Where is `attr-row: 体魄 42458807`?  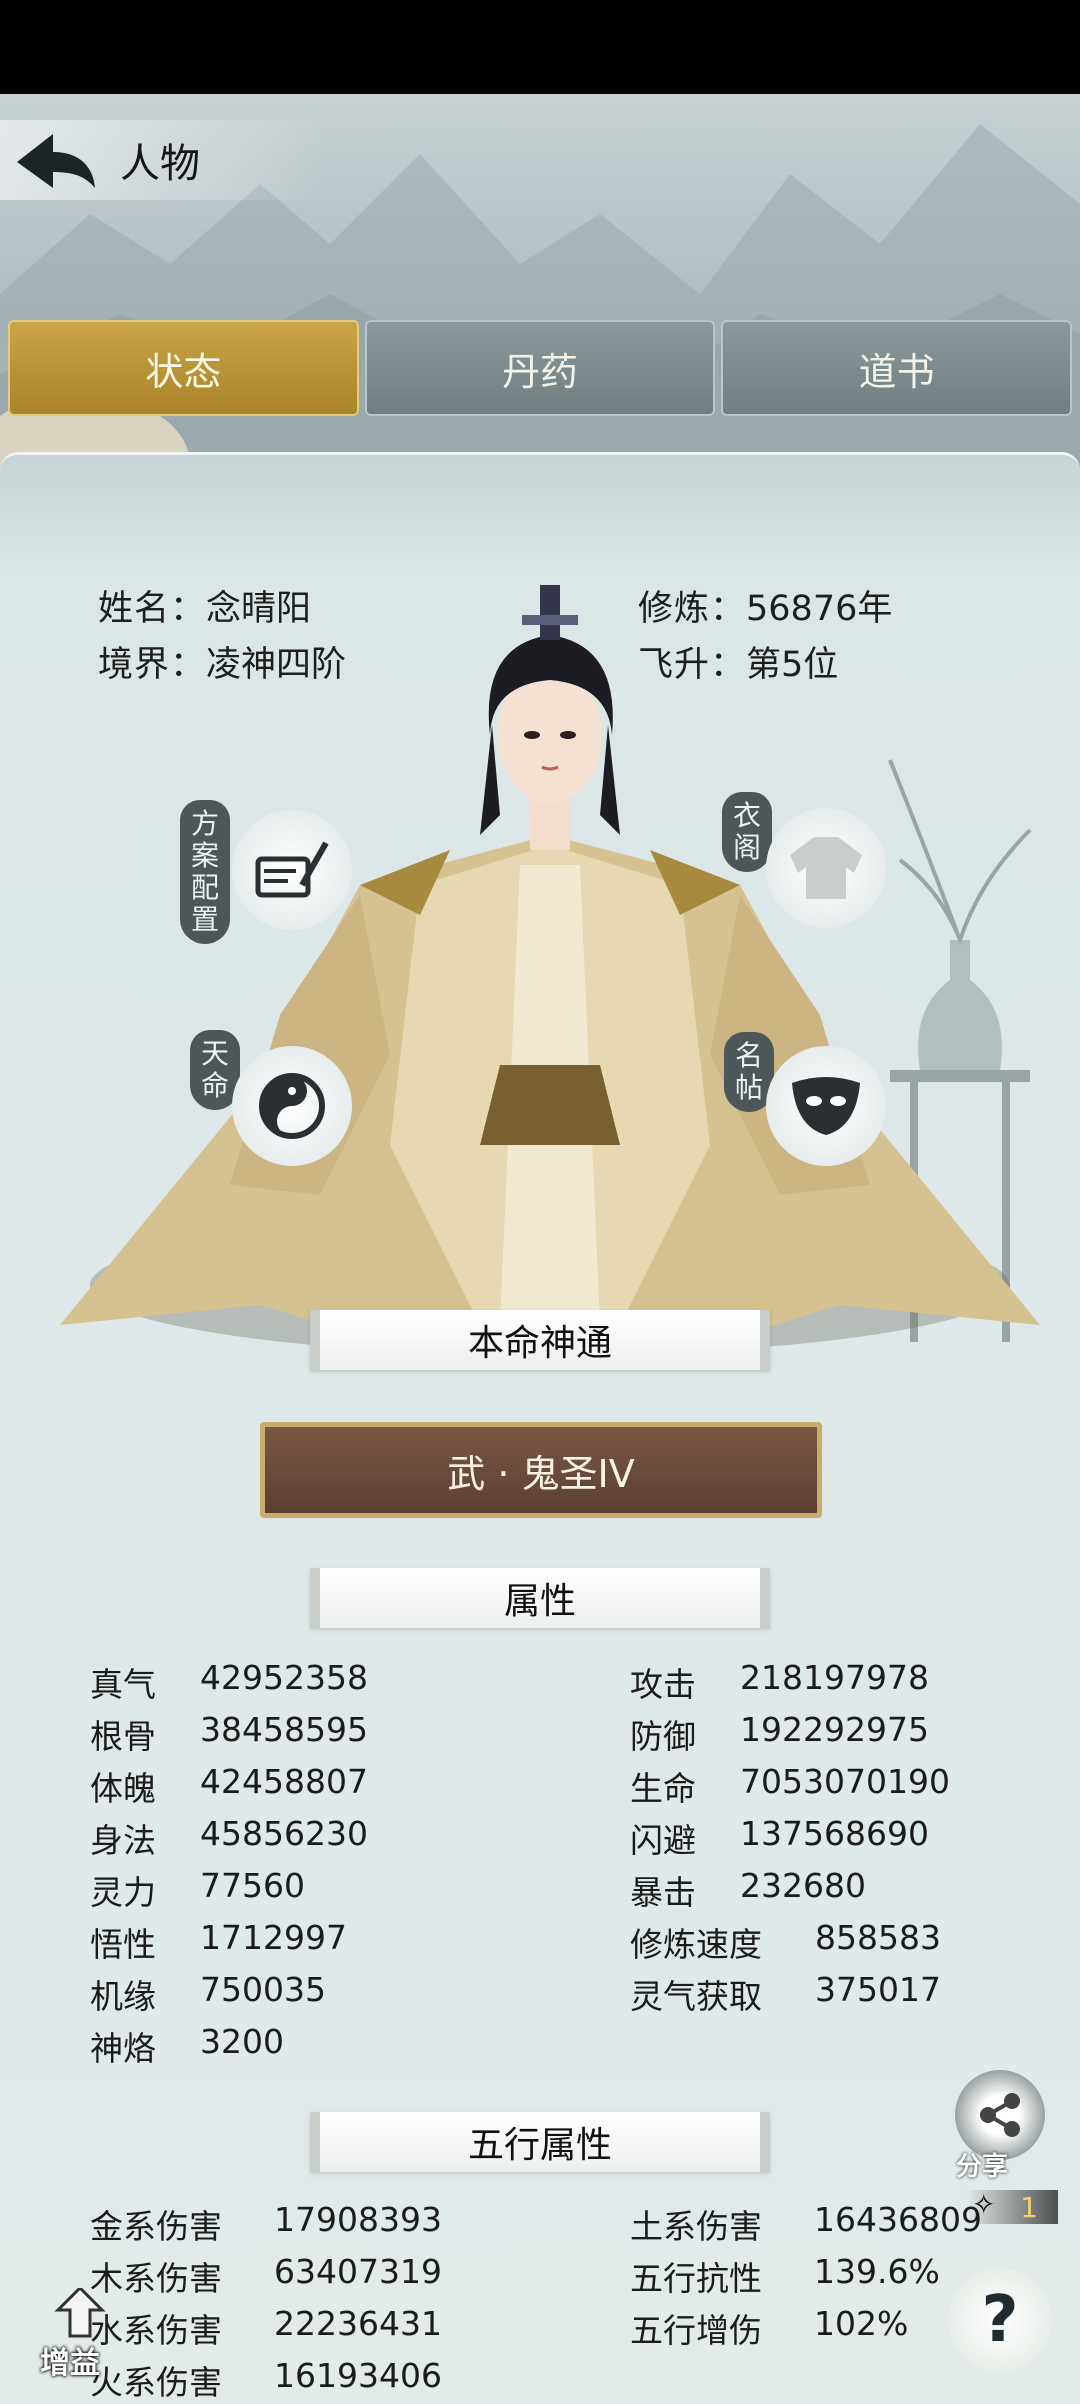
attr-row: 体魄 42458807 is located at coordinates (229, 1786).